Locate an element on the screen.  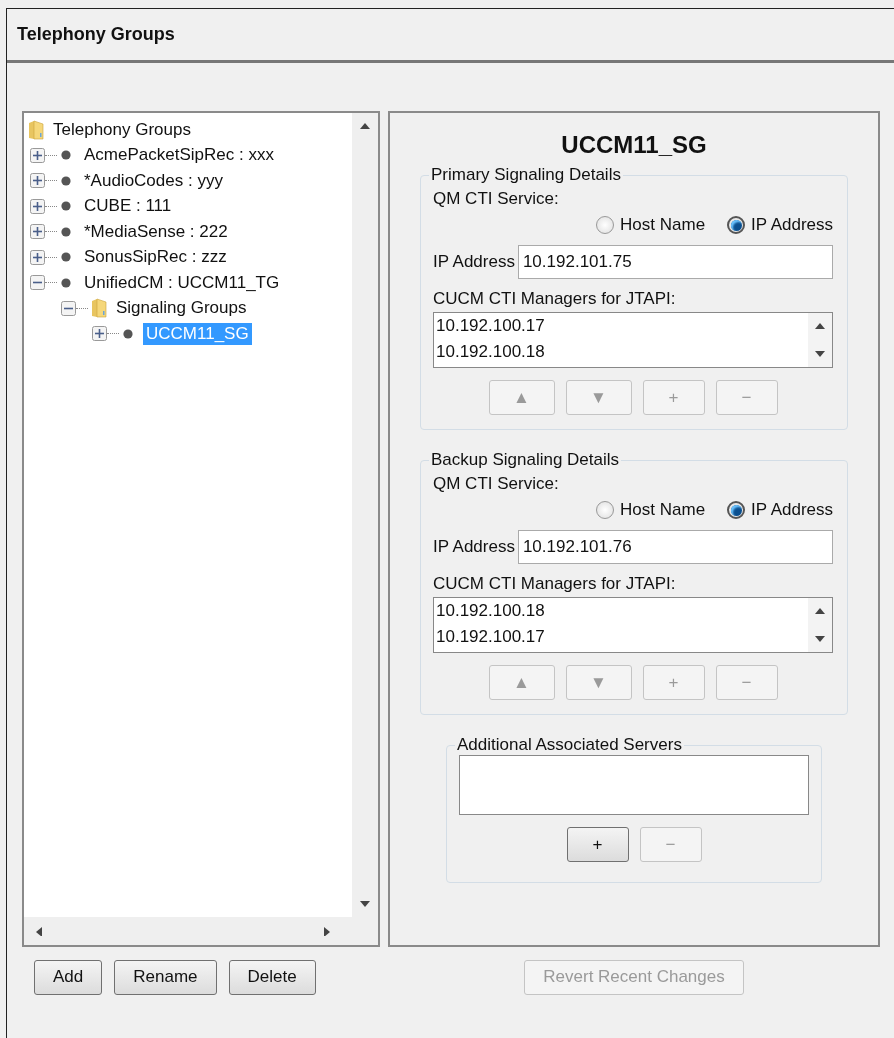
tree-item: UnifiedCM : UCCM11_TG is located at coordinates (182, 282).